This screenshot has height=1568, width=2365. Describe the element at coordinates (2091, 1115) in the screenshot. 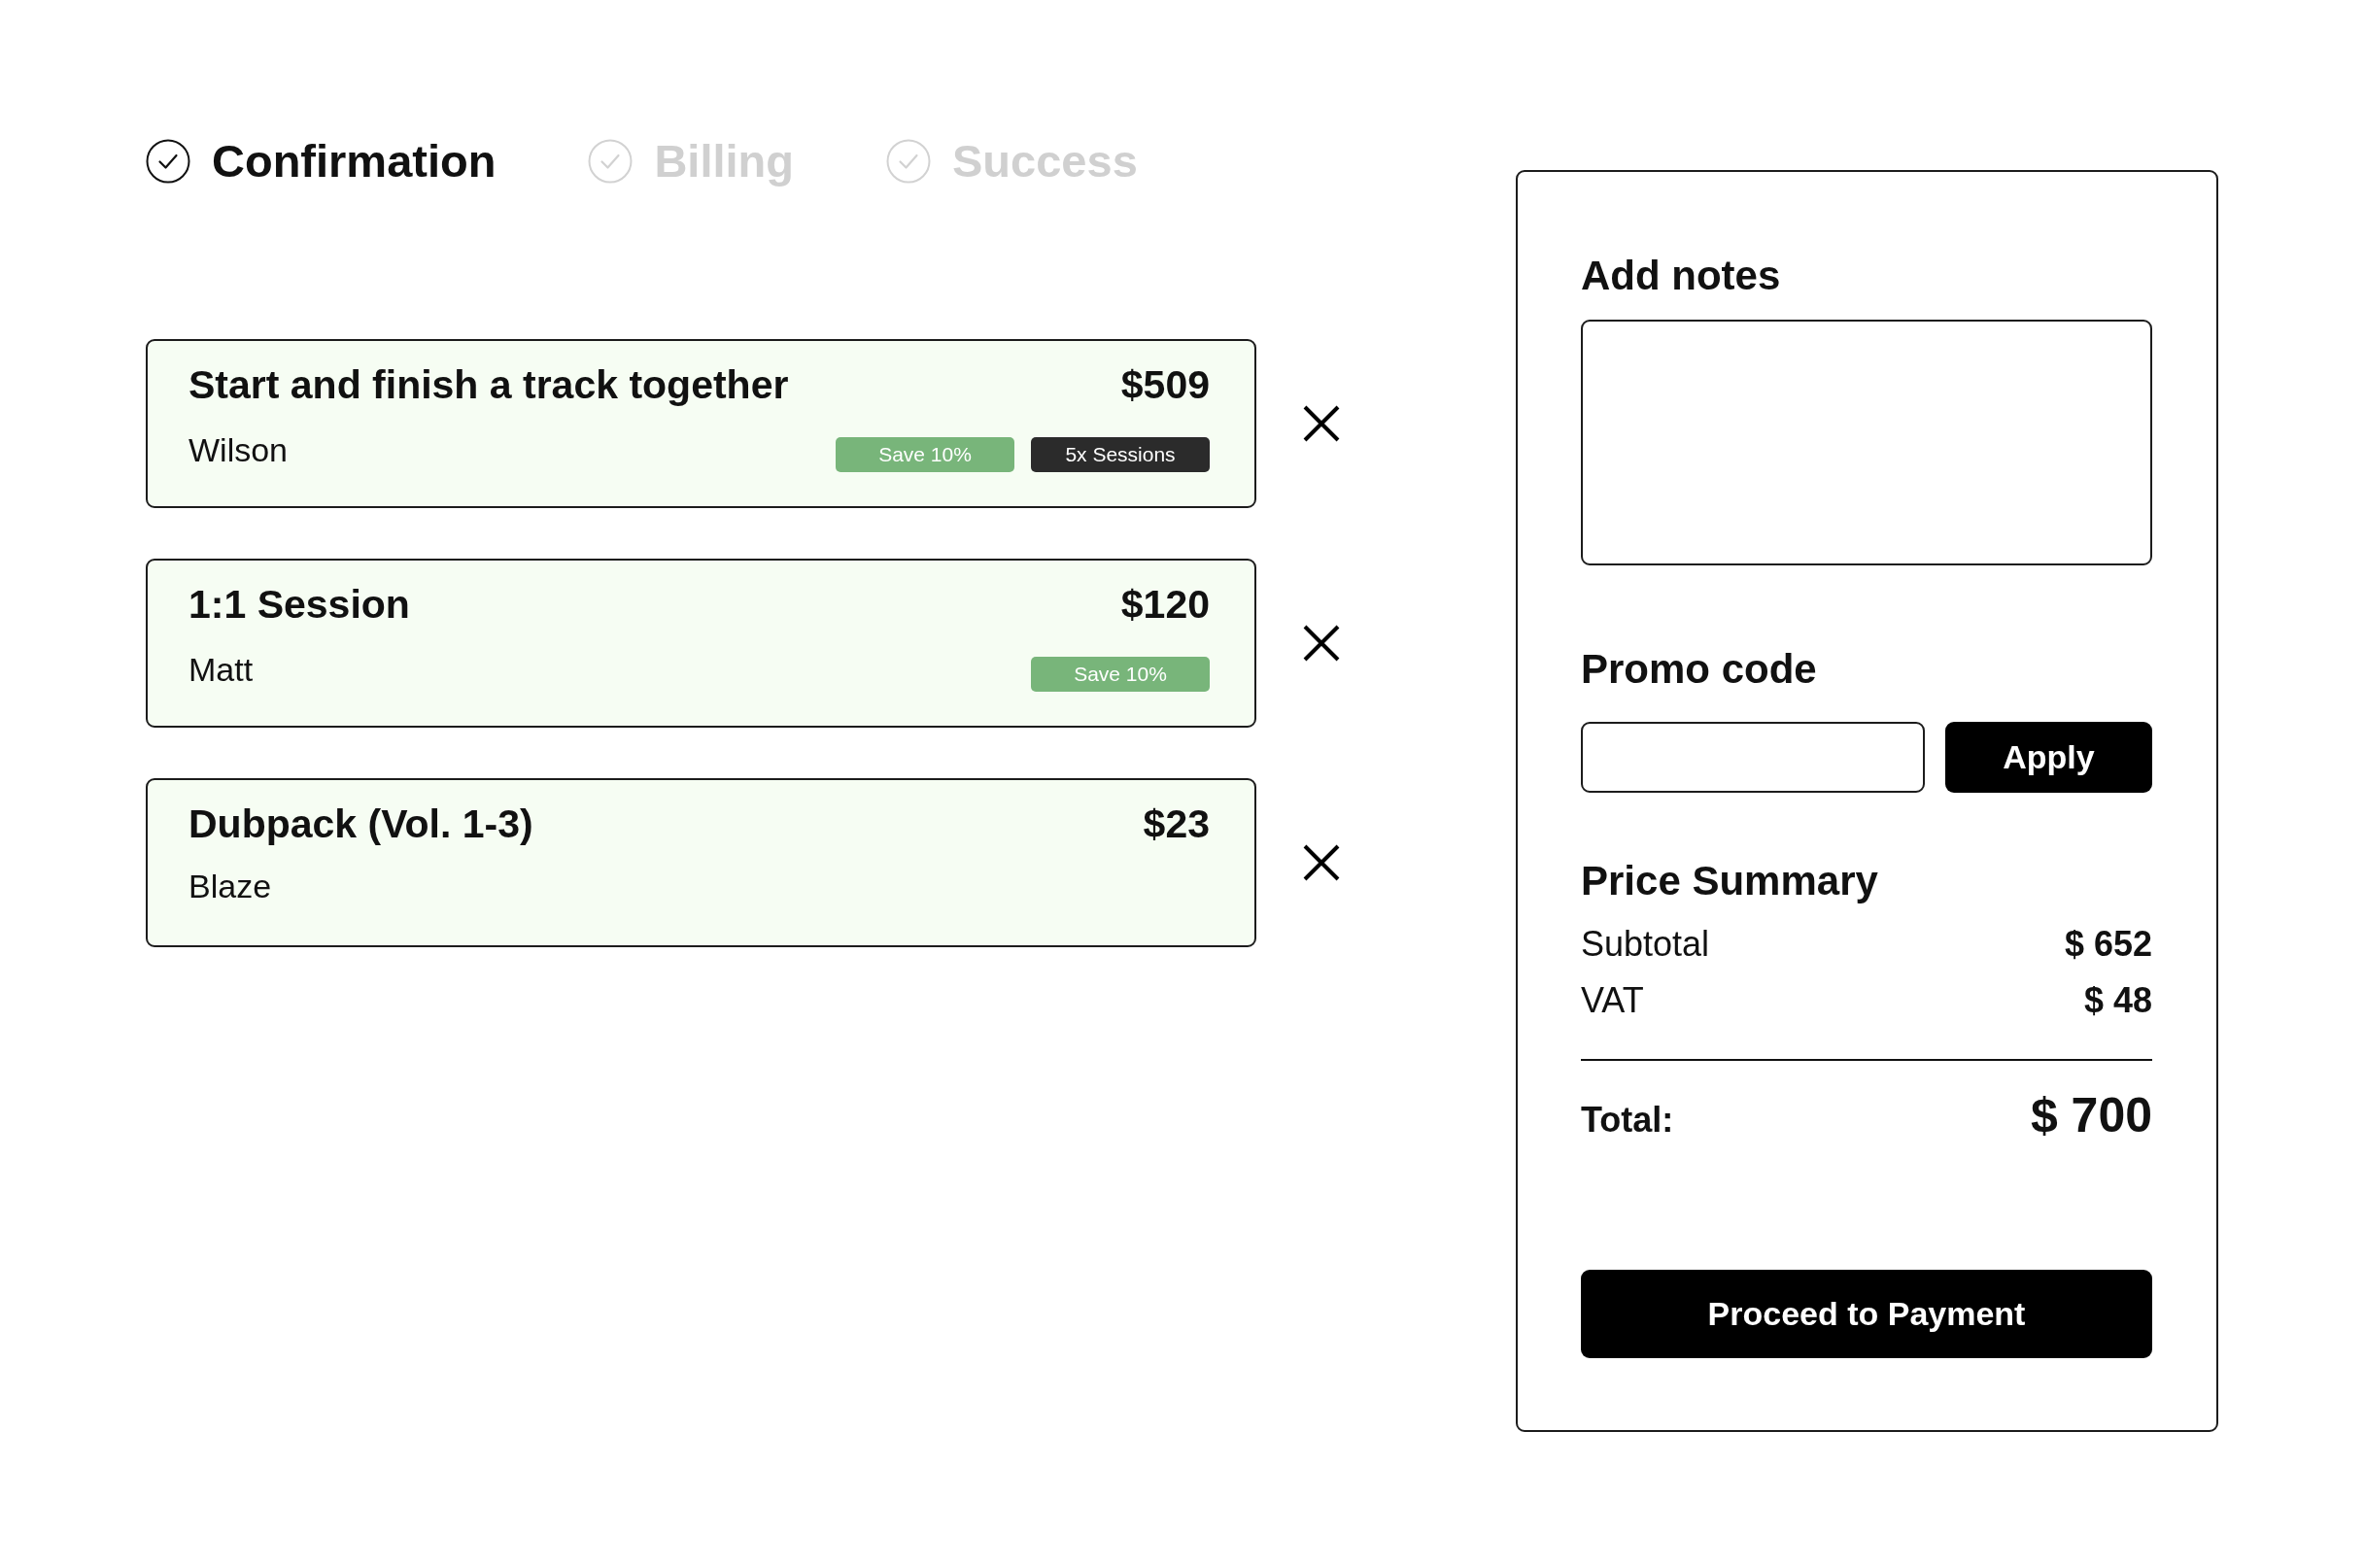

I see `total-value: $ 700` at that location.